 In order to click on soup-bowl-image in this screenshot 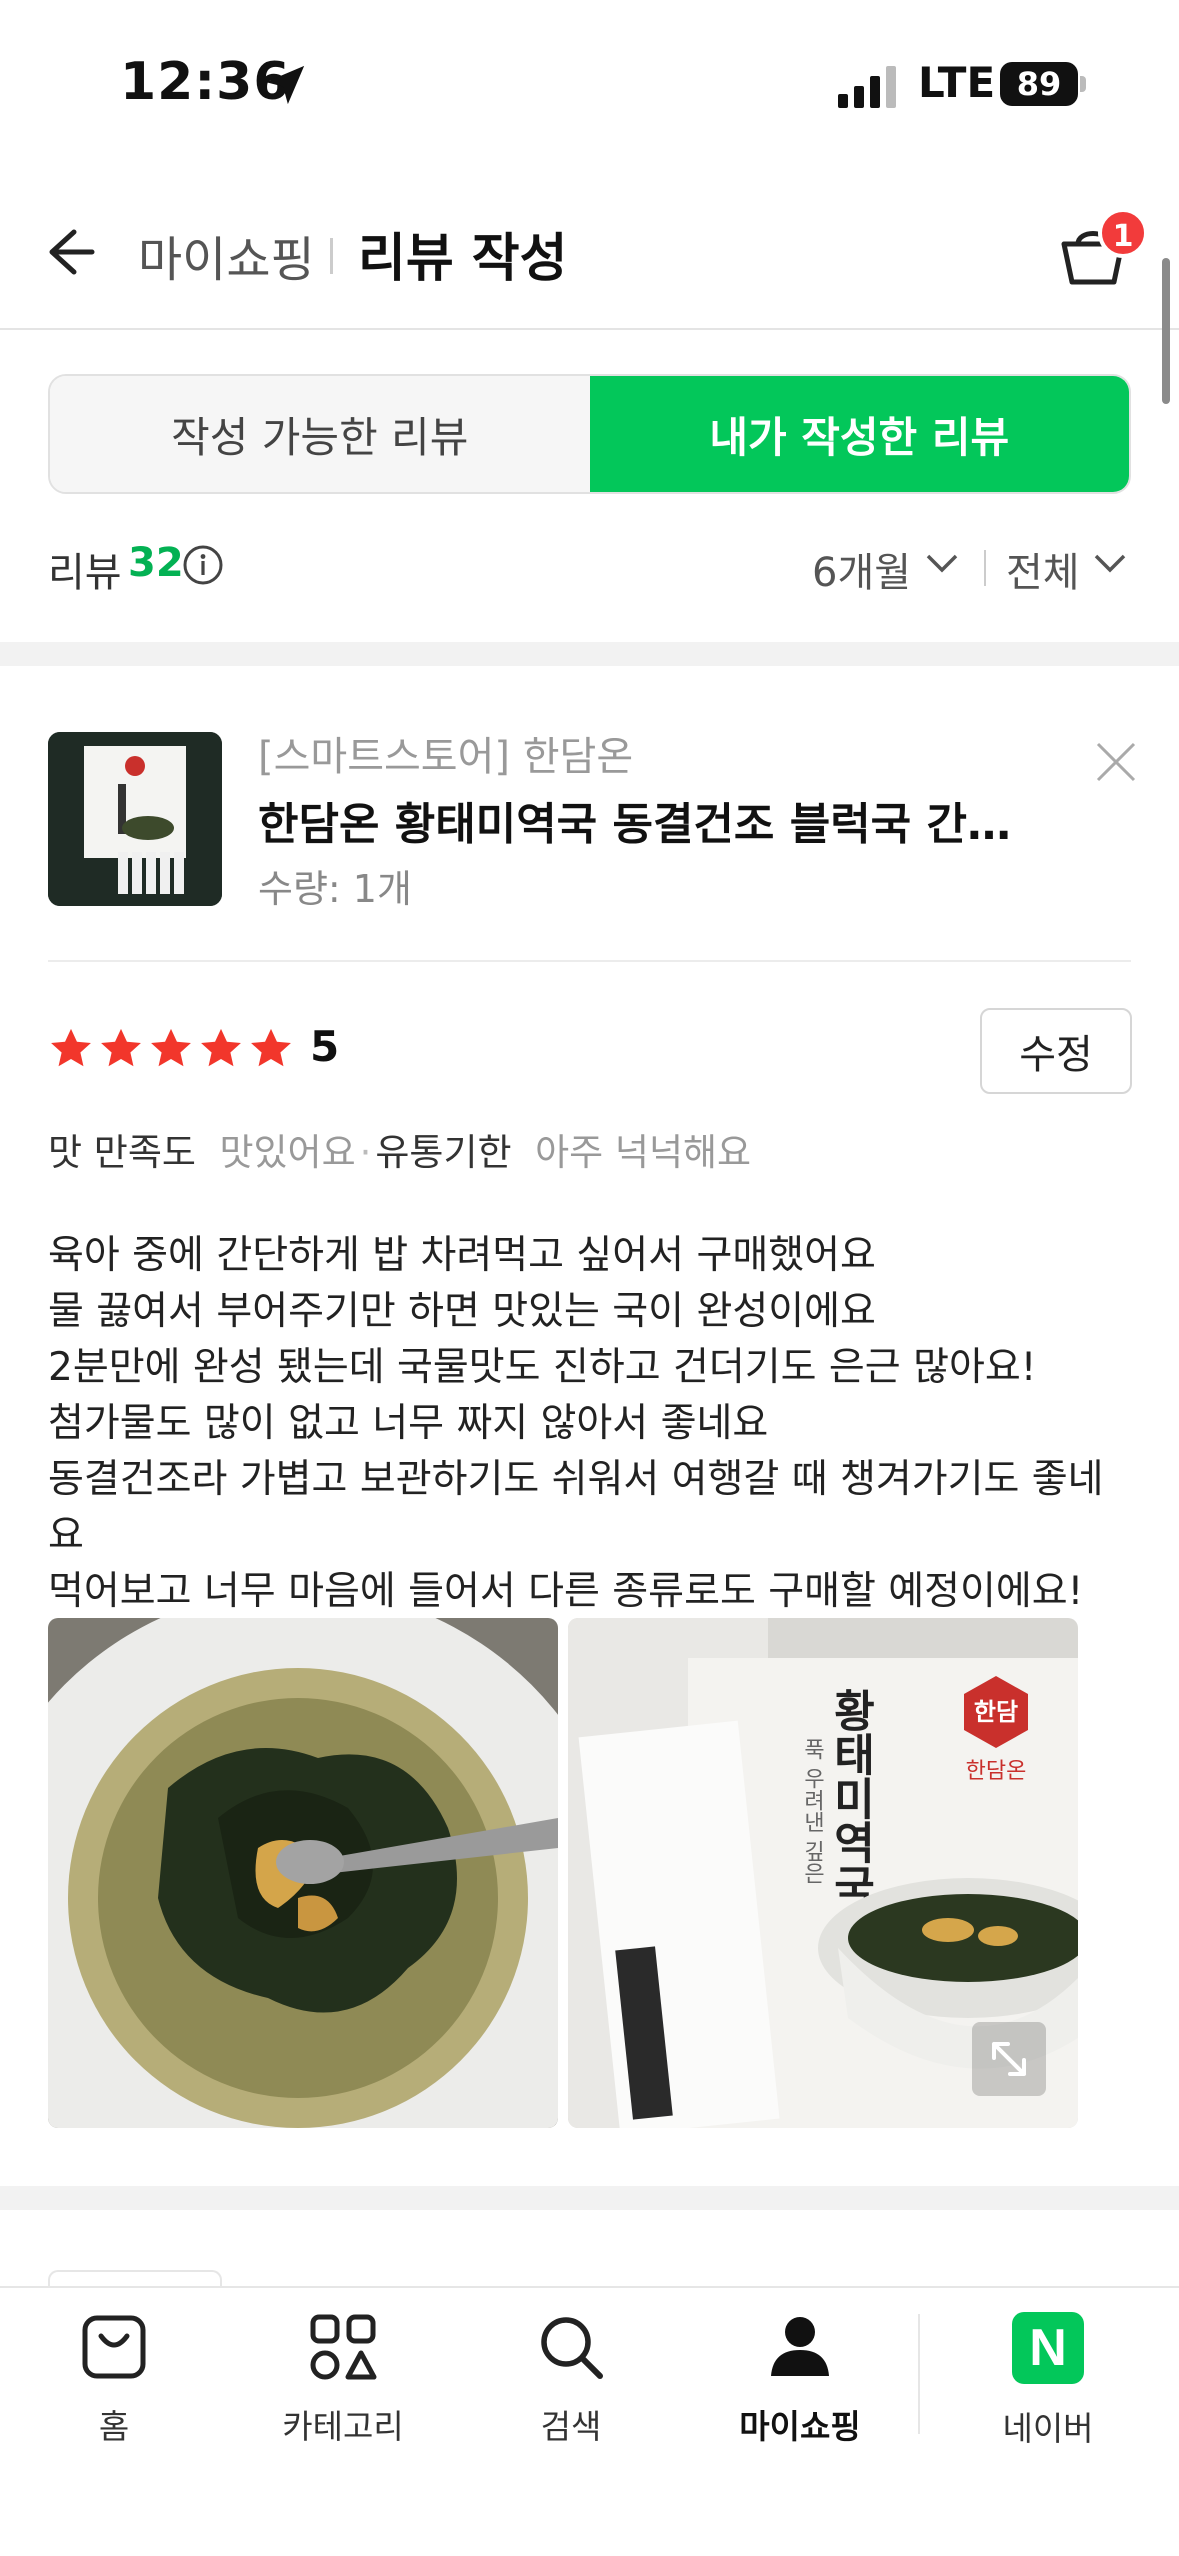, I will do `click(303, 1873)`.